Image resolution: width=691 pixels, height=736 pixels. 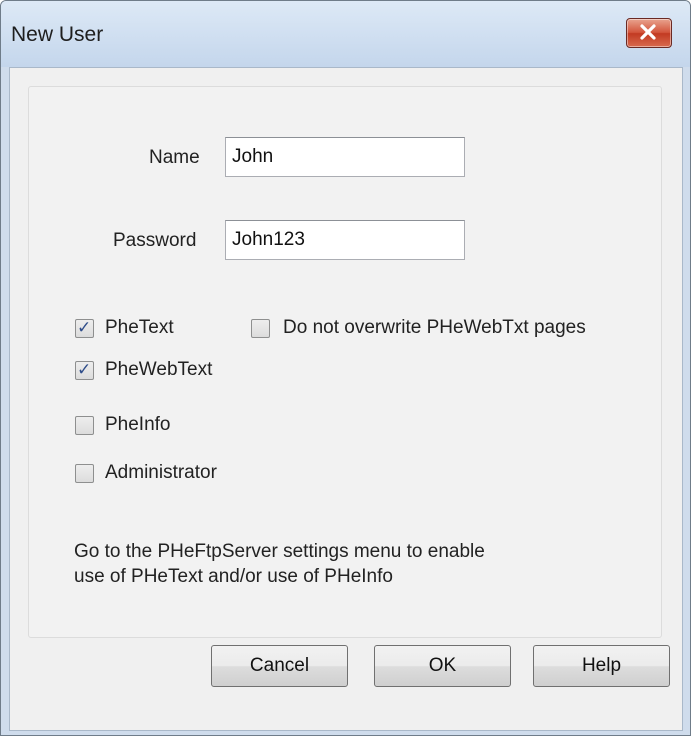 I want to click on administrator-label: Administrator, so click(x=161, y=472).